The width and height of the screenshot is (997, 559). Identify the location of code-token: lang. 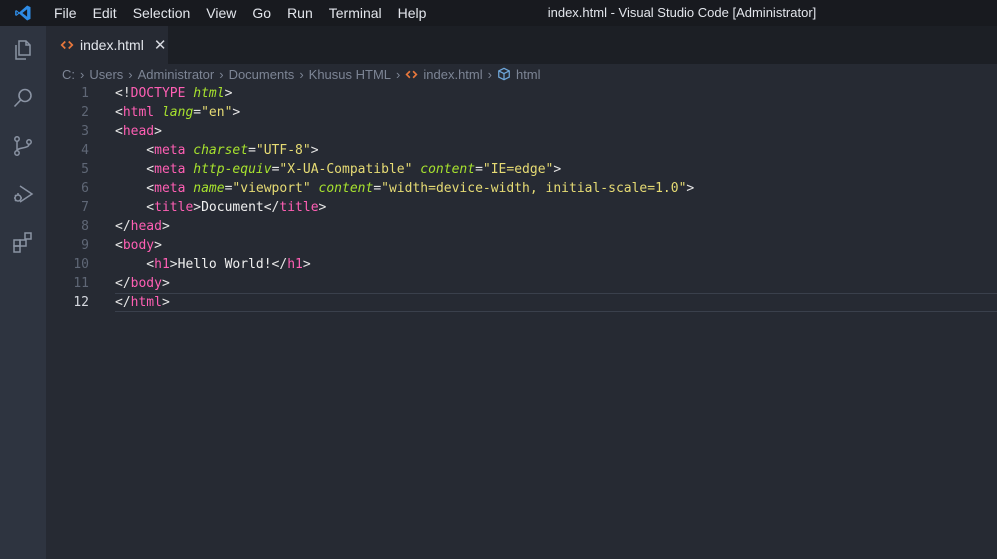
(177, 112).